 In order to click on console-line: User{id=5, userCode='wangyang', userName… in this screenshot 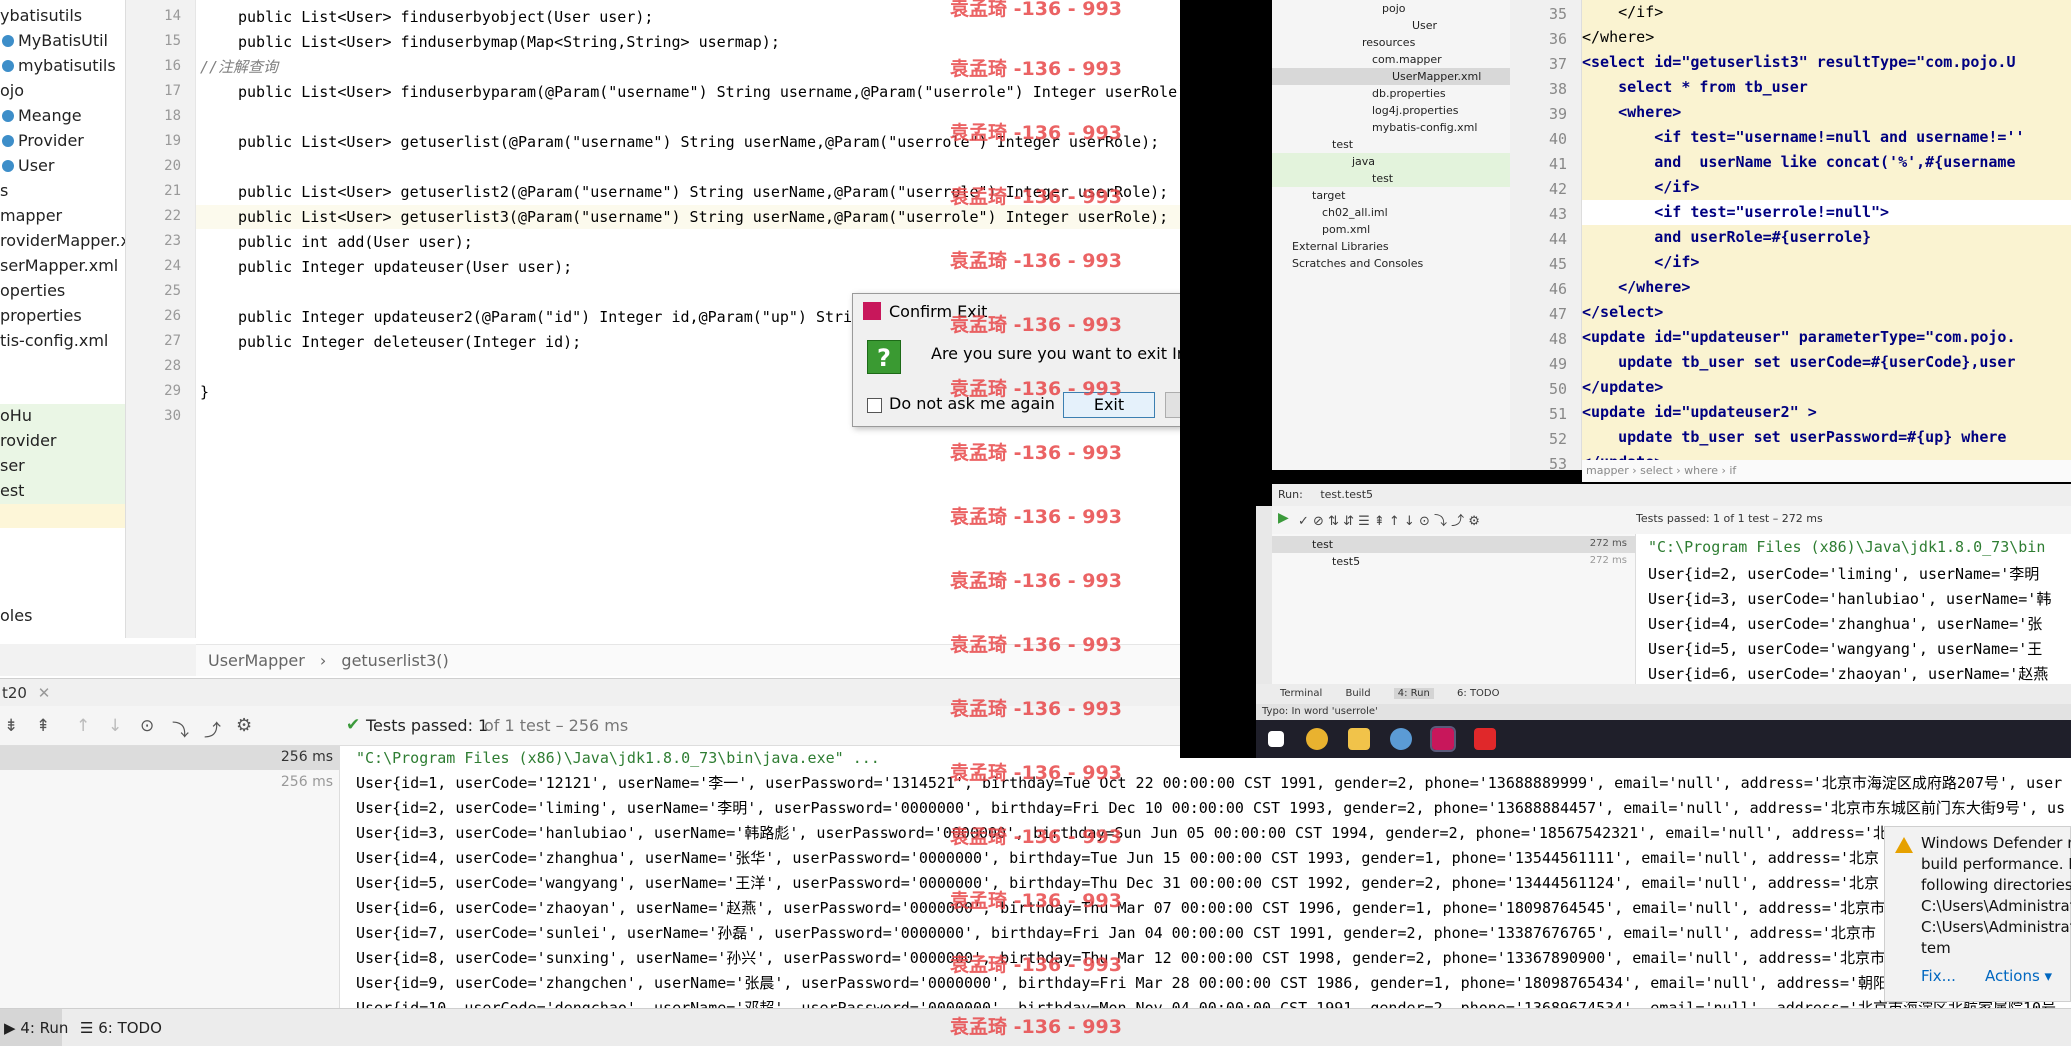, I will do `click(1845, 649)`.